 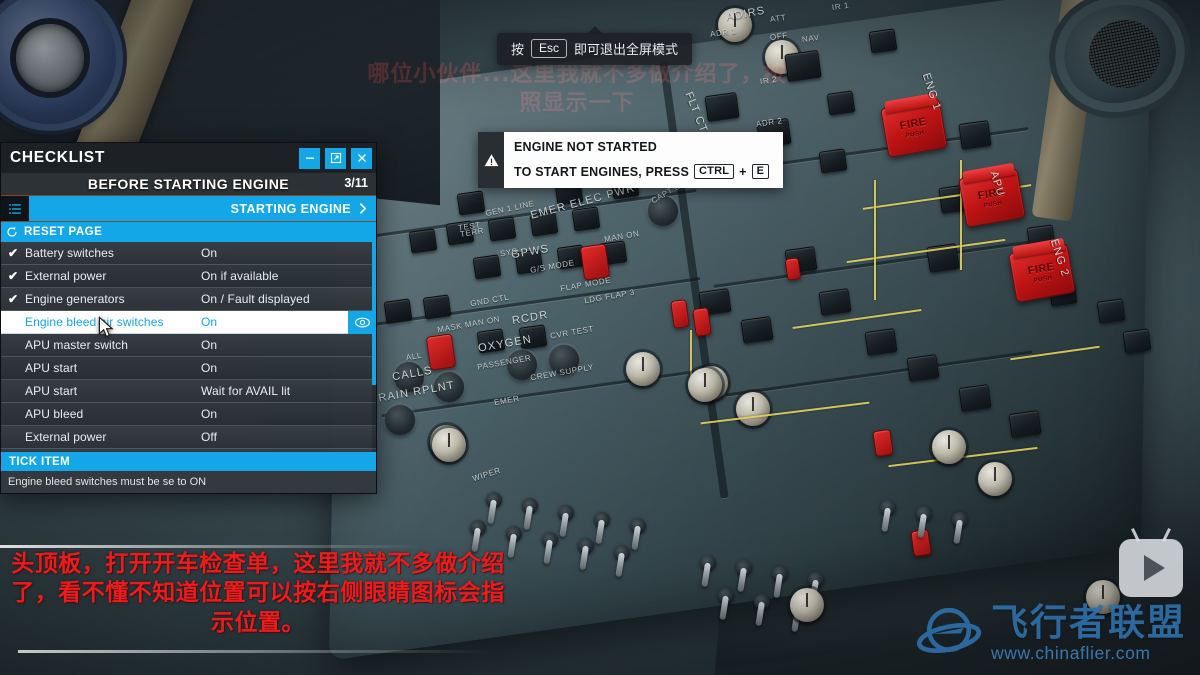 What do you see at coordinates (1151, 568) in the screenshot?
I see `video-play-button` at bounding box center [1151, 568].